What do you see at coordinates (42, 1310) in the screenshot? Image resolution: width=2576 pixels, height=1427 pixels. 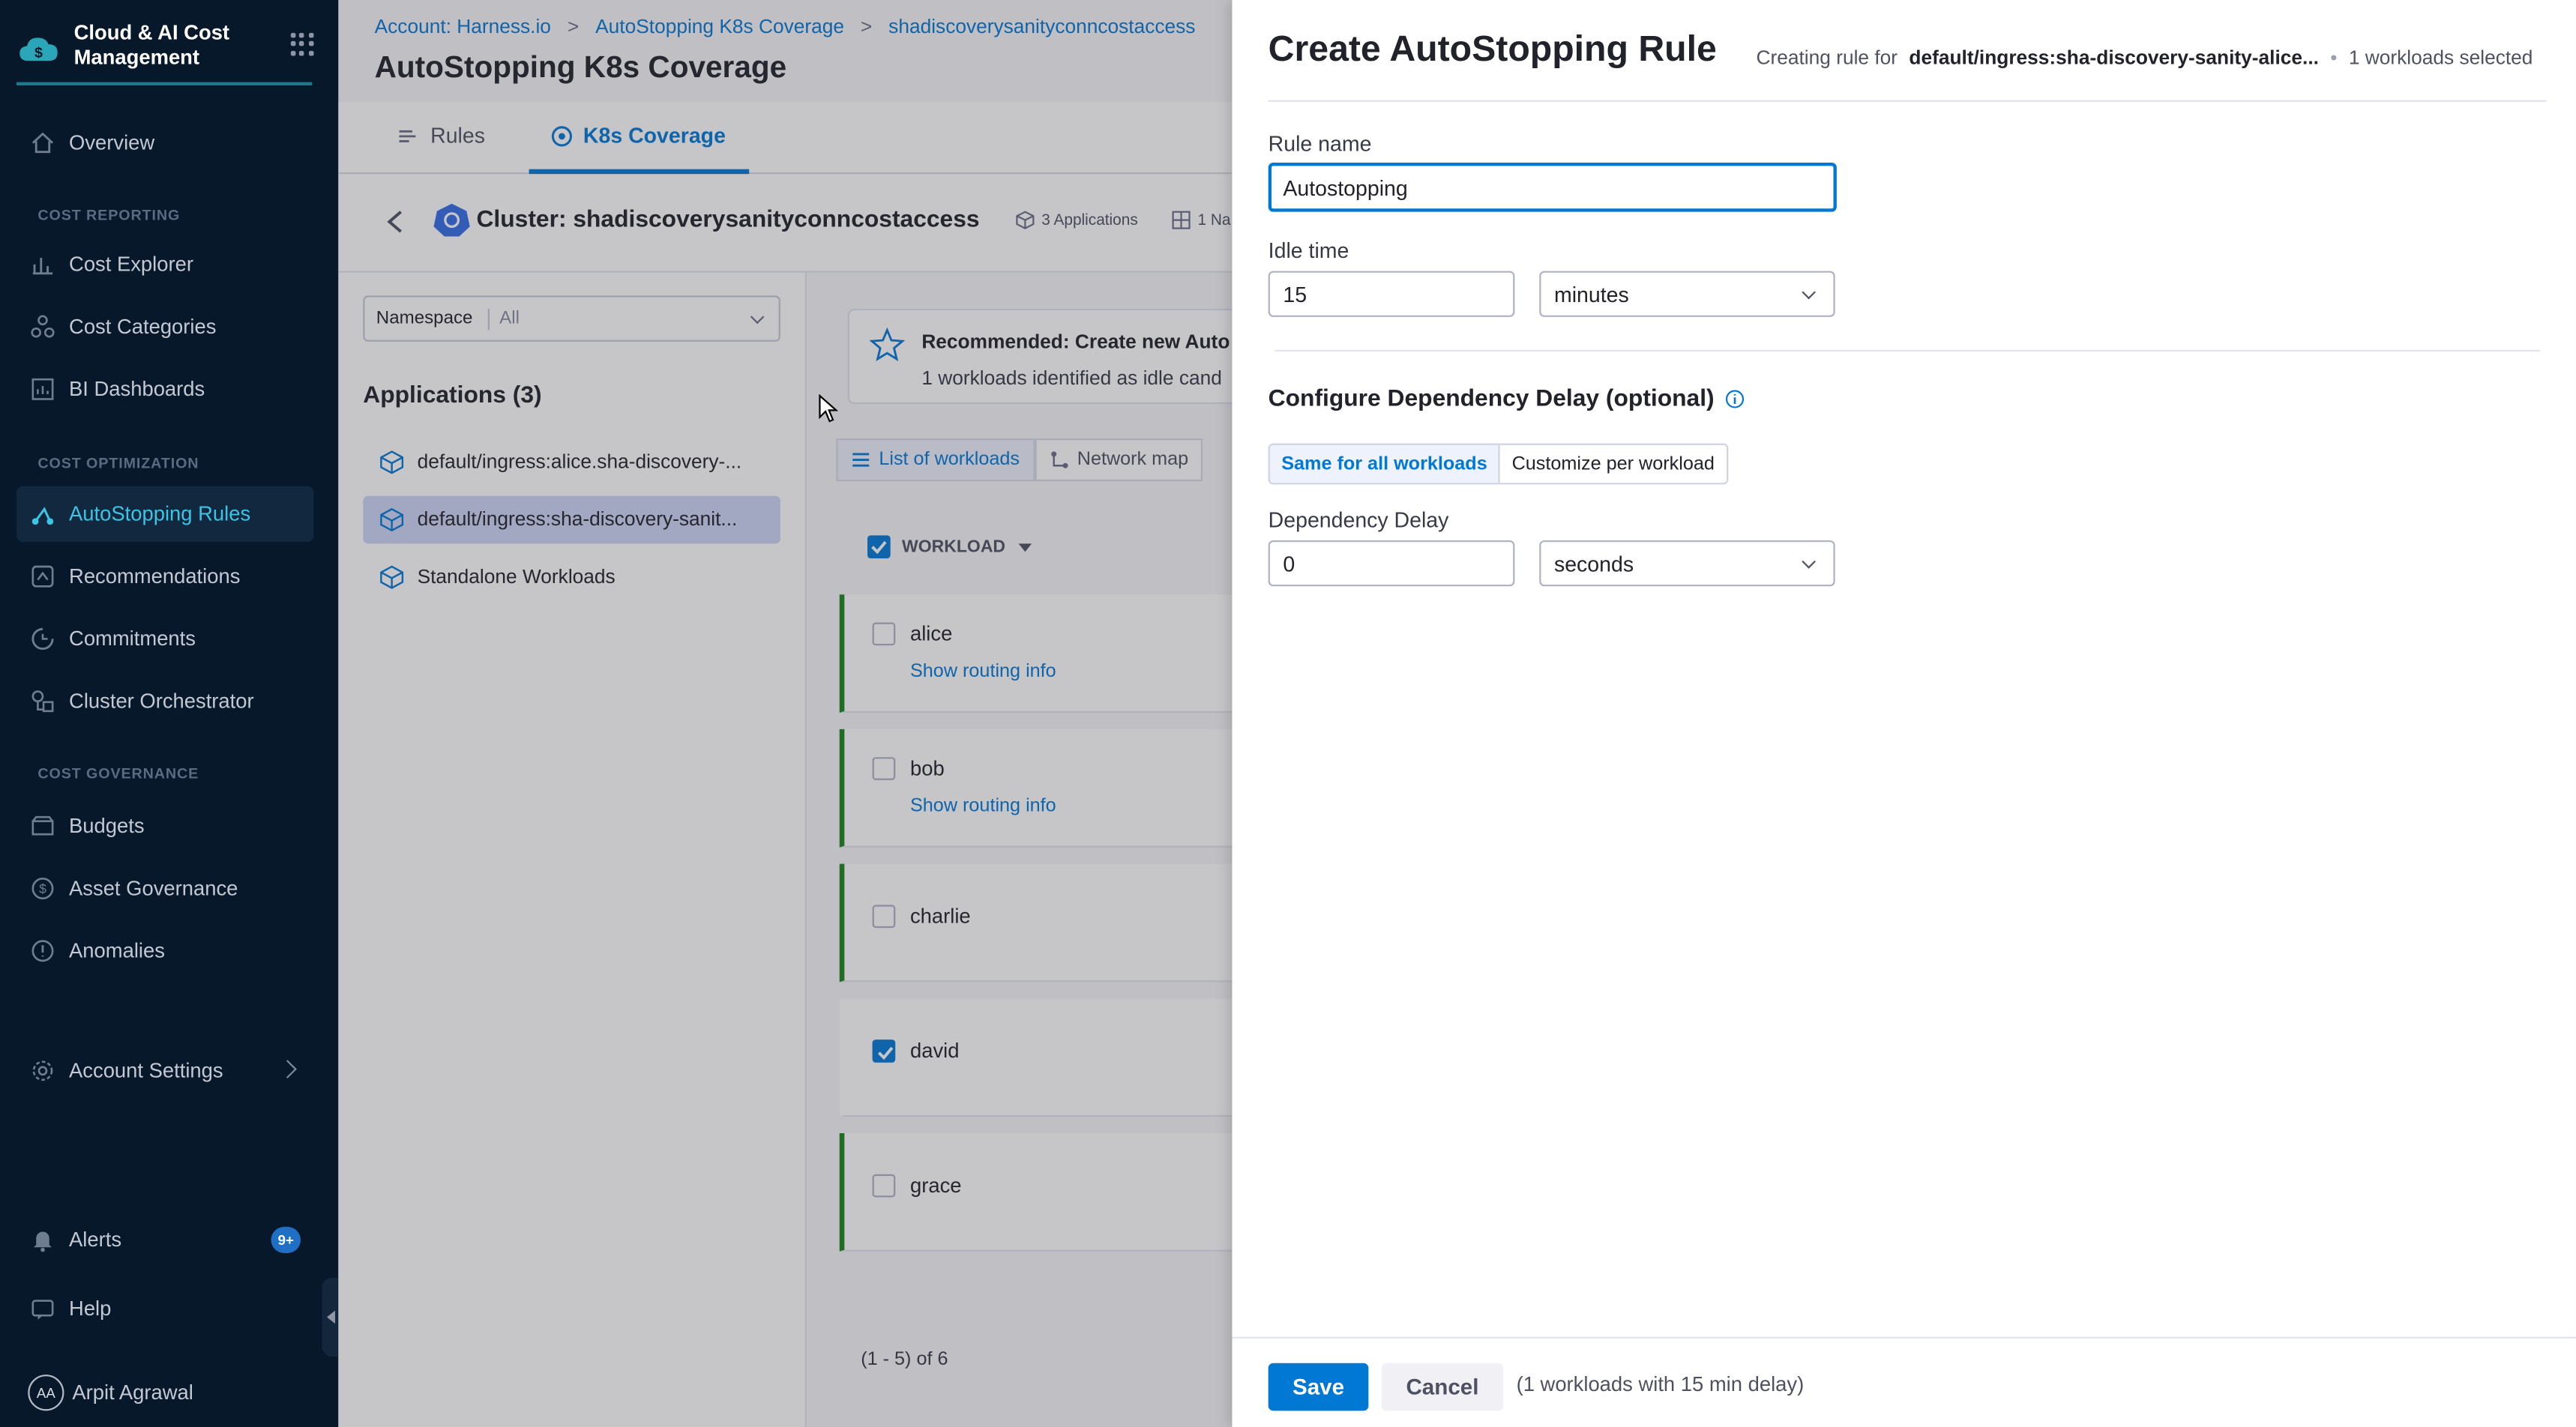 I see `help-icon` at bounding box center [42, 1310].